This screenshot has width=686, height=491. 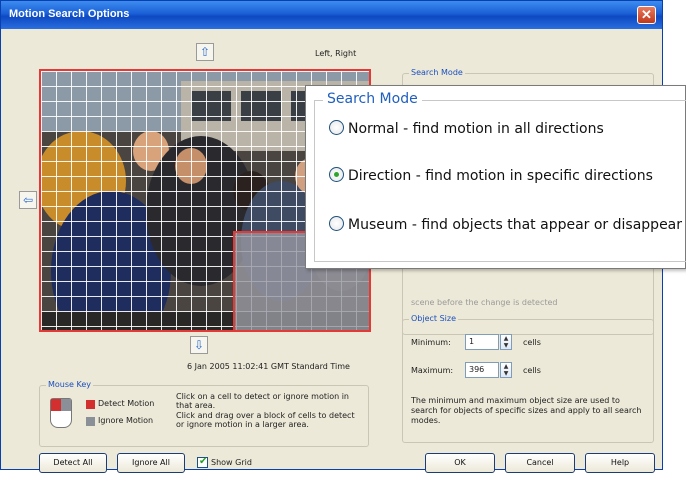 I want to click on close-button: ✕, so click(x=646, y=15).